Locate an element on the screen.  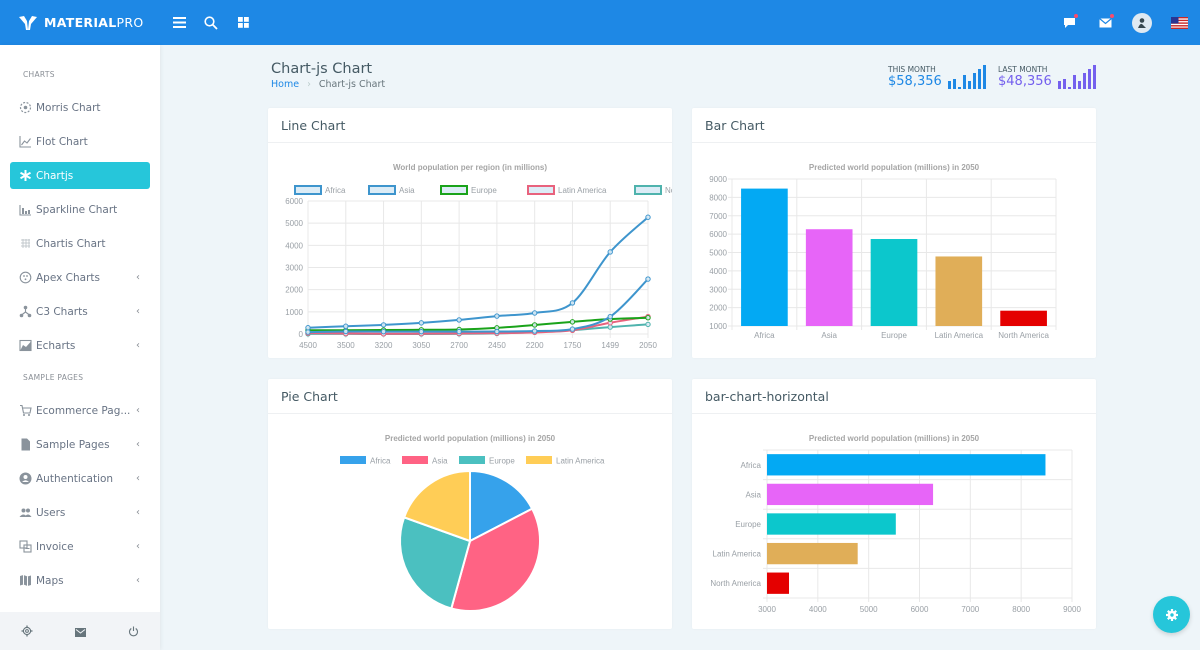
x-tick-label: 5000 is located at coordinates (869, 609).